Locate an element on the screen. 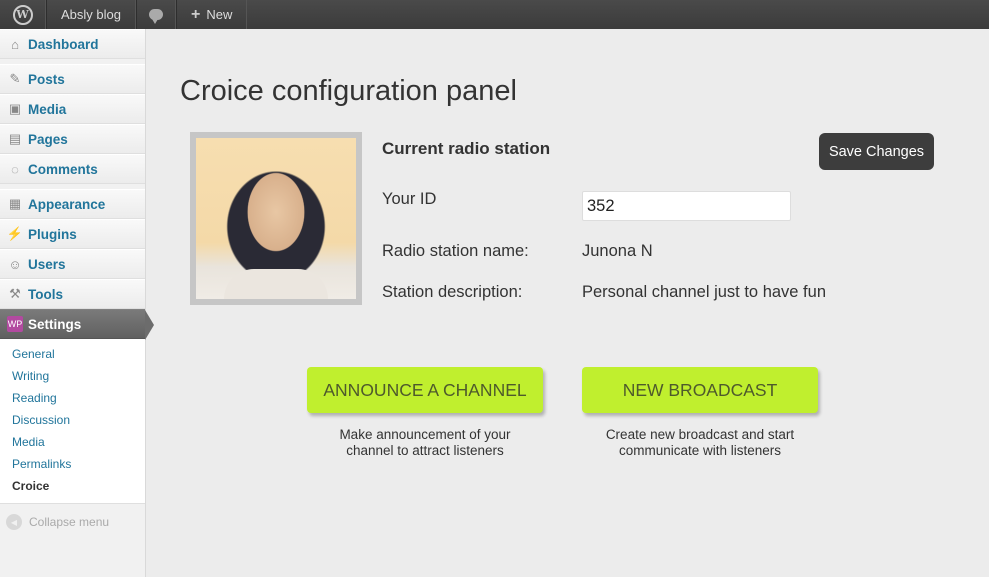 The image size is (989, 577). sidebar-item-users: ☺ Users is located at coordinates (72, 264).